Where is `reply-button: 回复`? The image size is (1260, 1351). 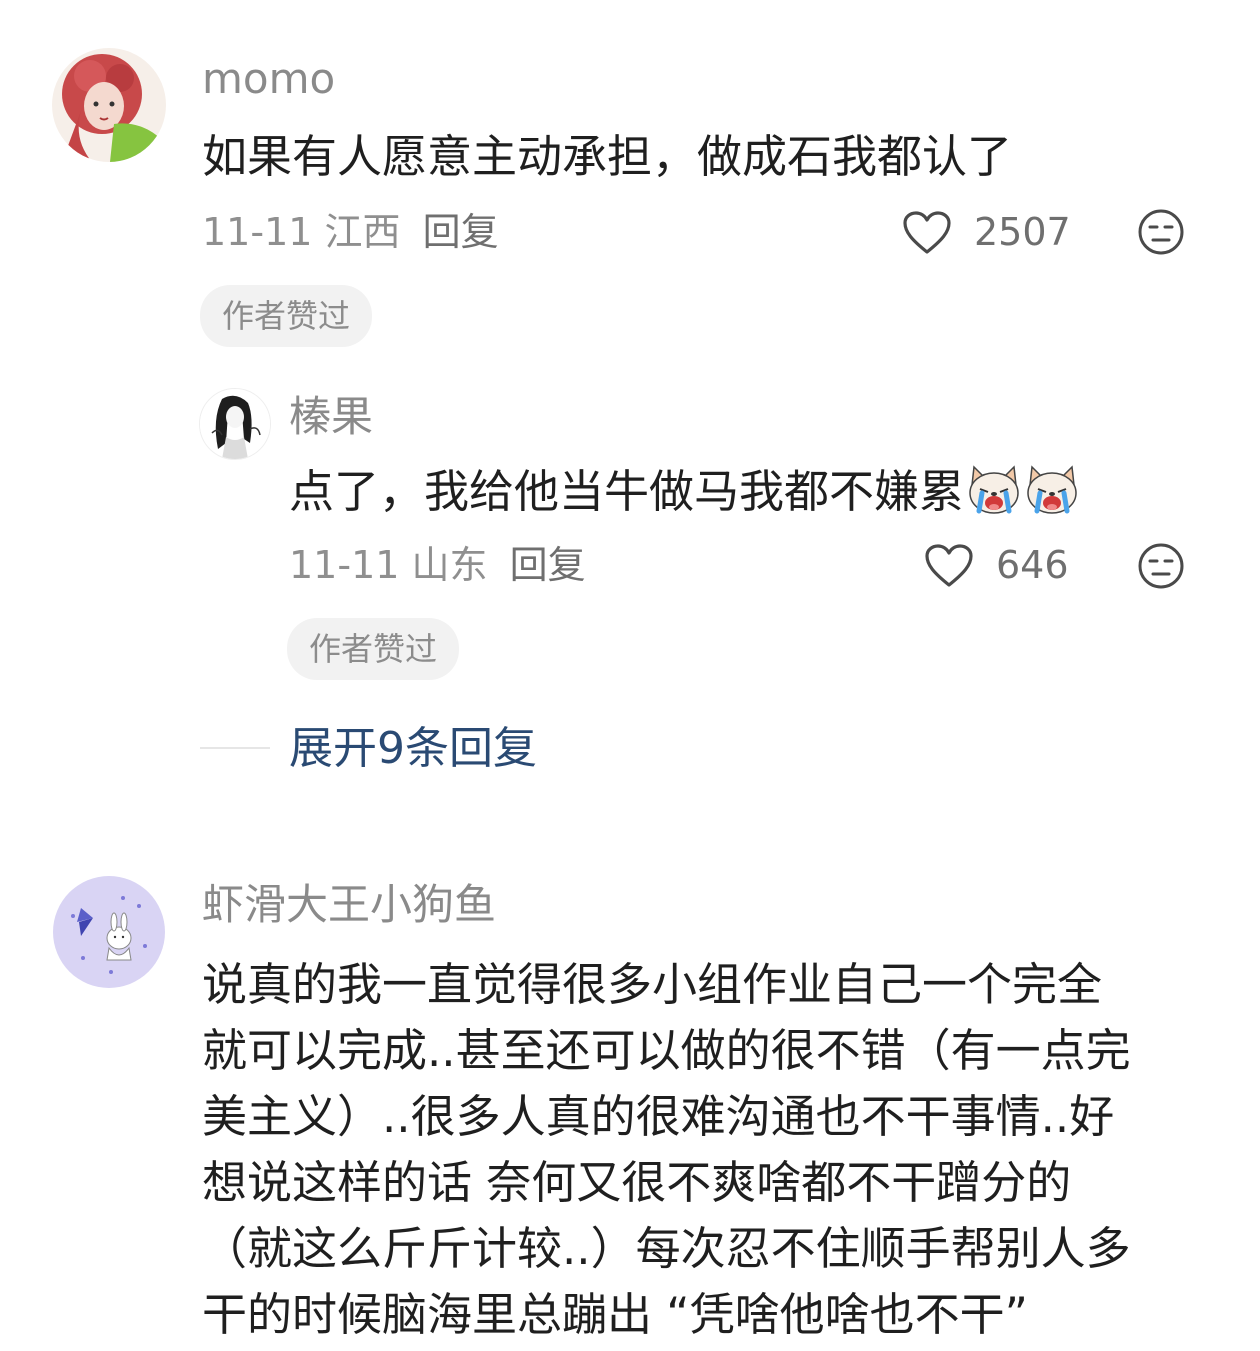
reply-button: 回复 is located at coordinates (461, 232).